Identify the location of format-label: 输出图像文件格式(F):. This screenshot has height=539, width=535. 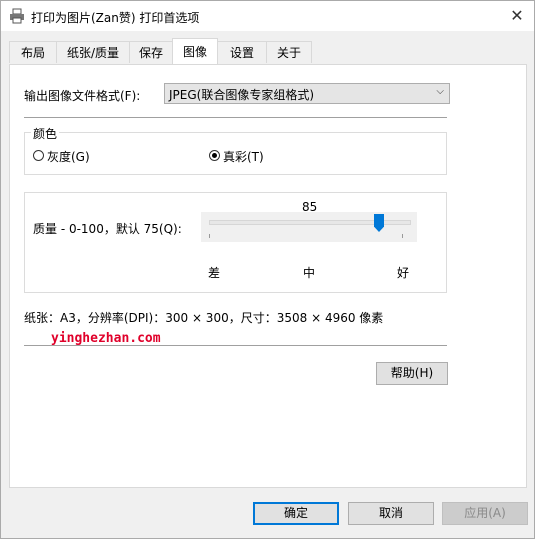
(82, 96).